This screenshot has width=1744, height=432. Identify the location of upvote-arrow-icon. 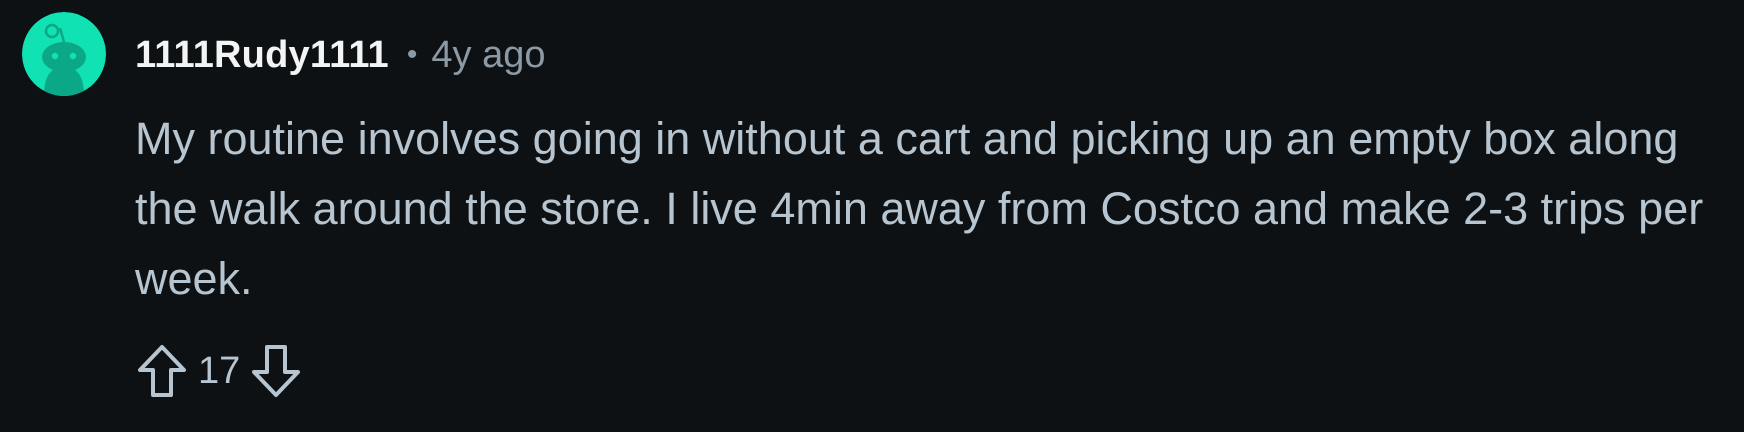
(162, 371).